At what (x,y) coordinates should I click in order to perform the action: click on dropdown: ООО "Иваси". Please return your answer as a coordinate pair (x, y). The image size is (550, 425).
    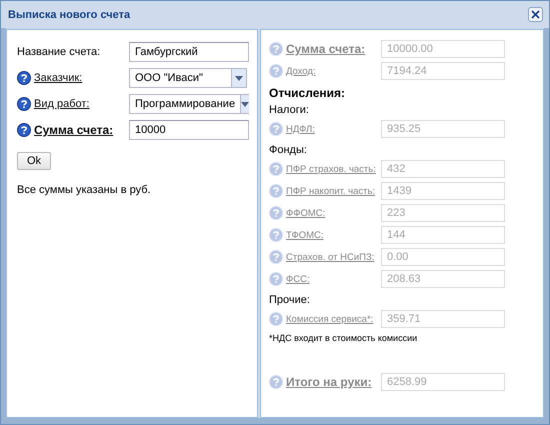
    Looking at the image, I should click on (188, 78).